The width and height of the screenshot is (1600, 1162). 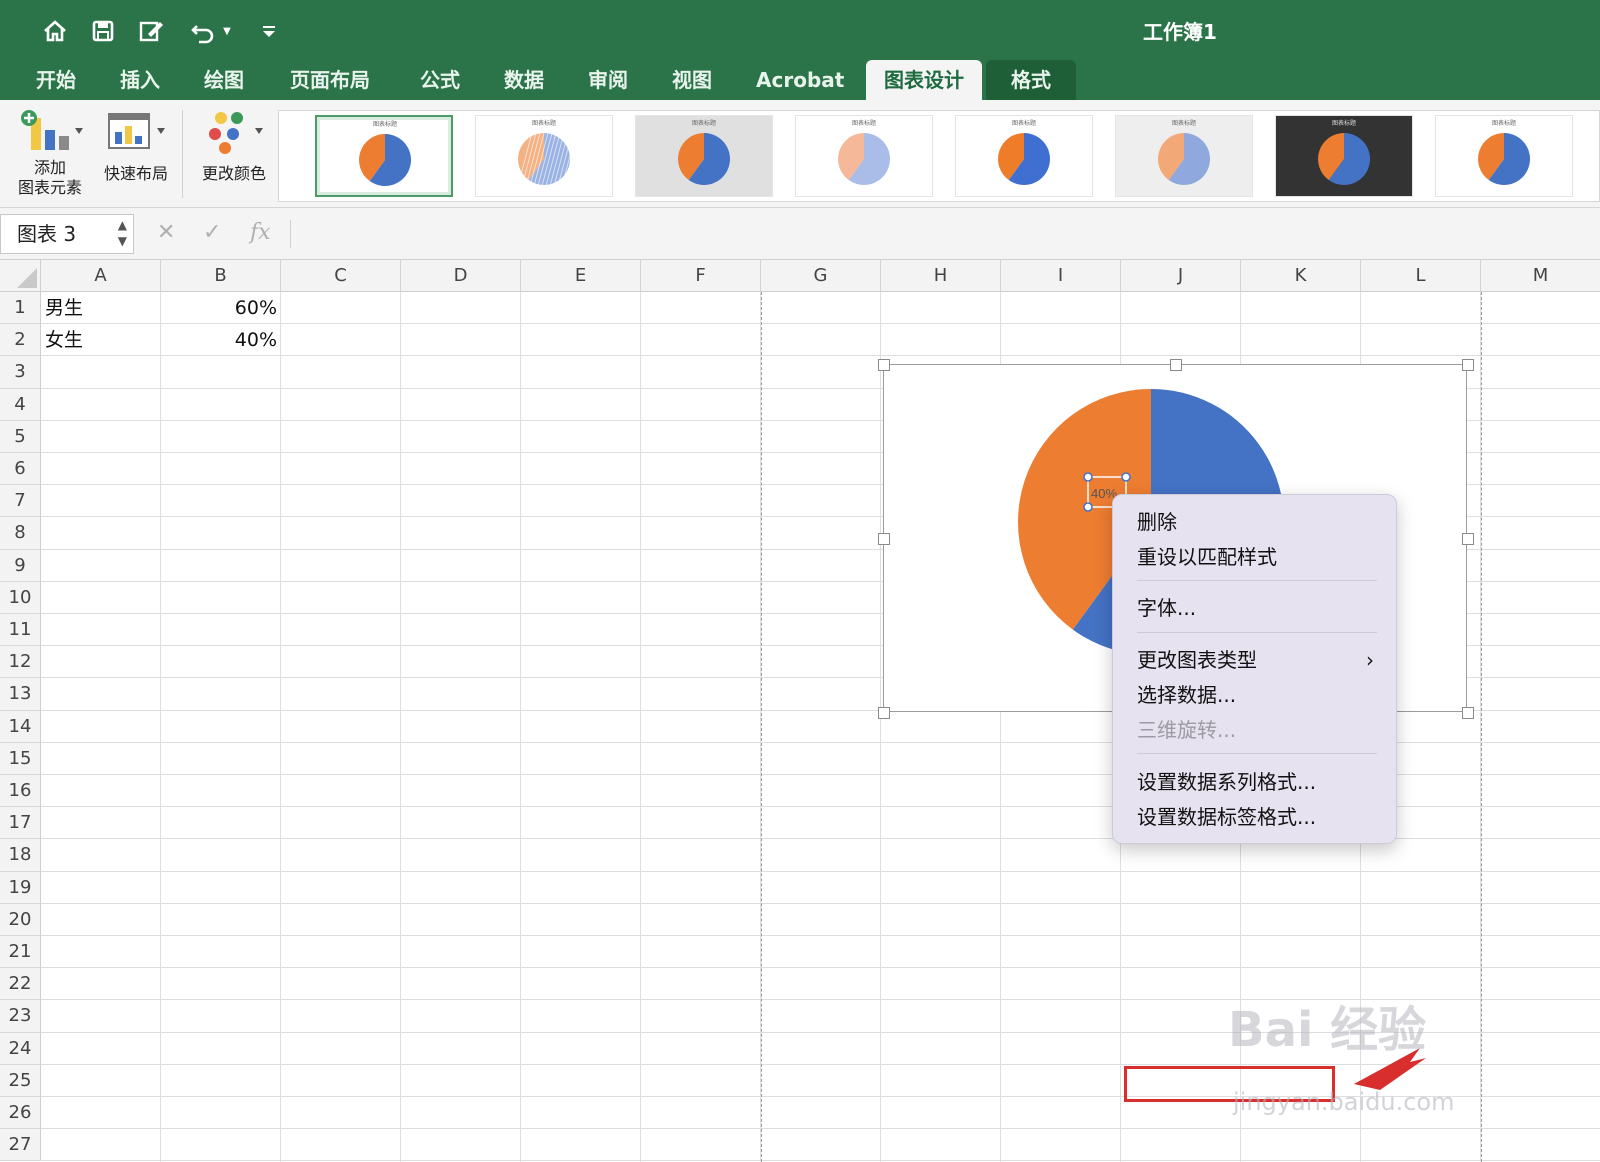 I want to click on save-icon, so click(x=103, y=31).